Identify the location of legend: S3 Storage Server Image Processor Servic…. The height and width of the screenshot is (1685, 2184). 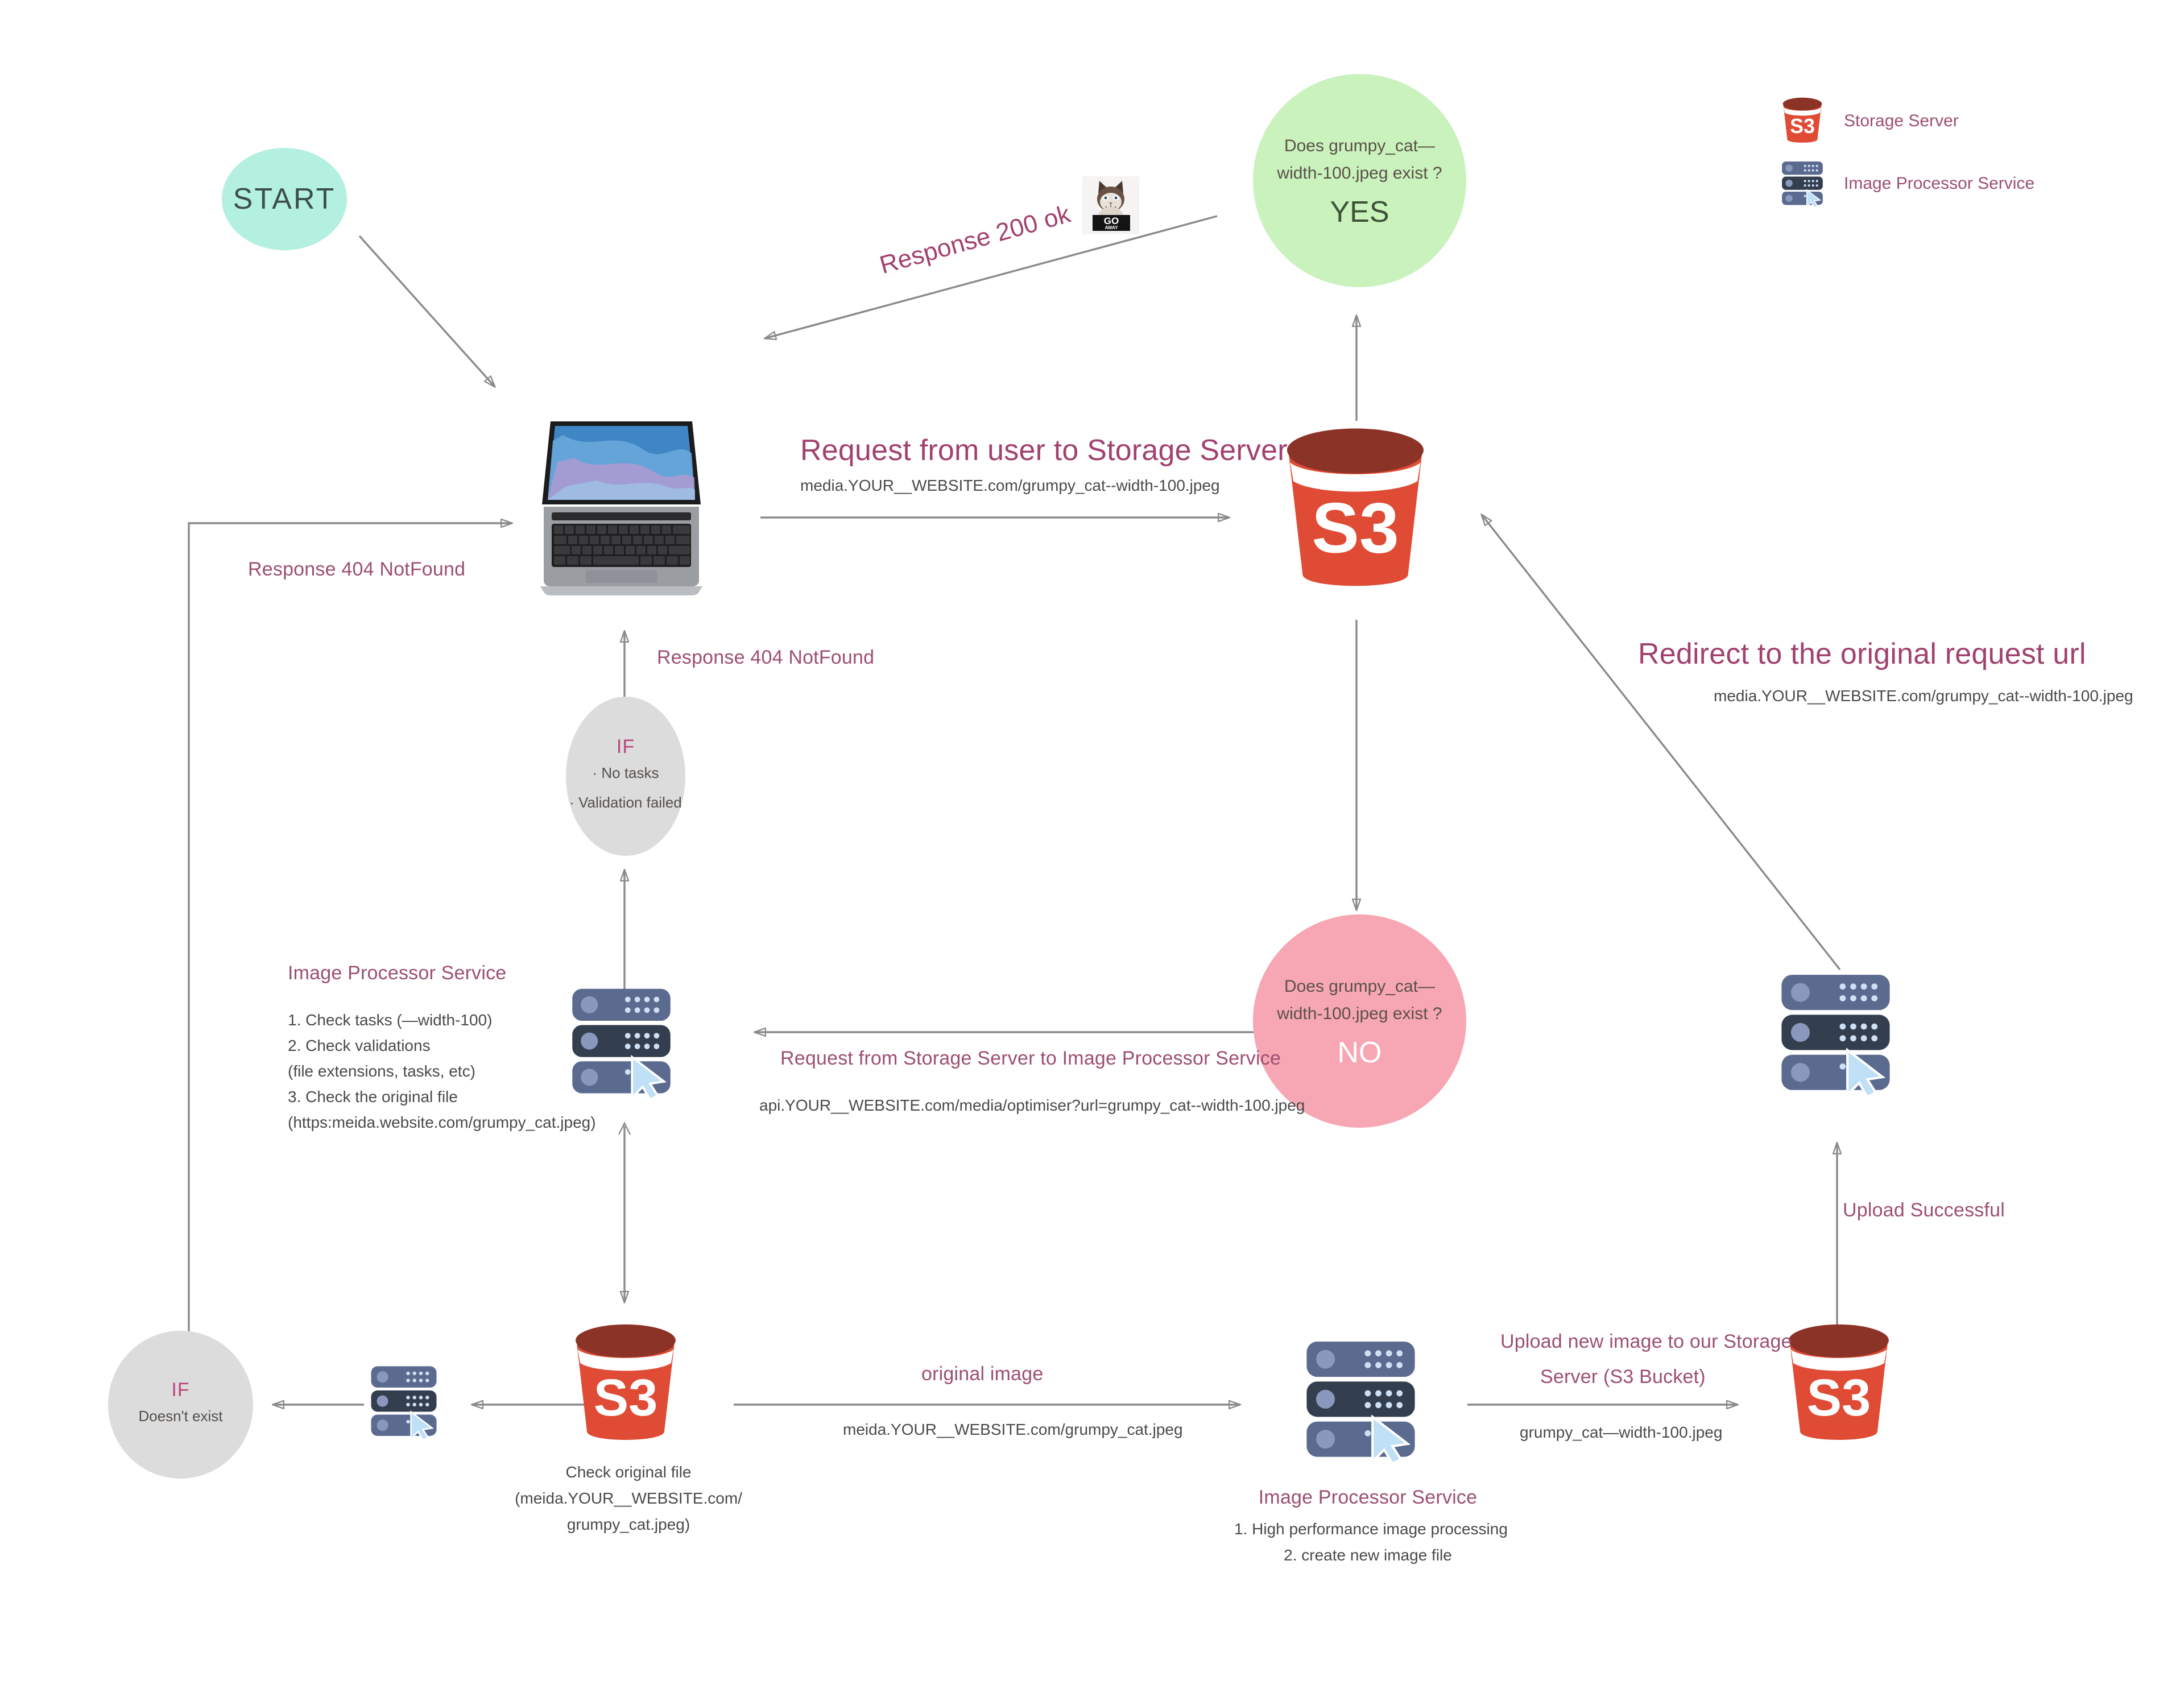
(1950, 159).